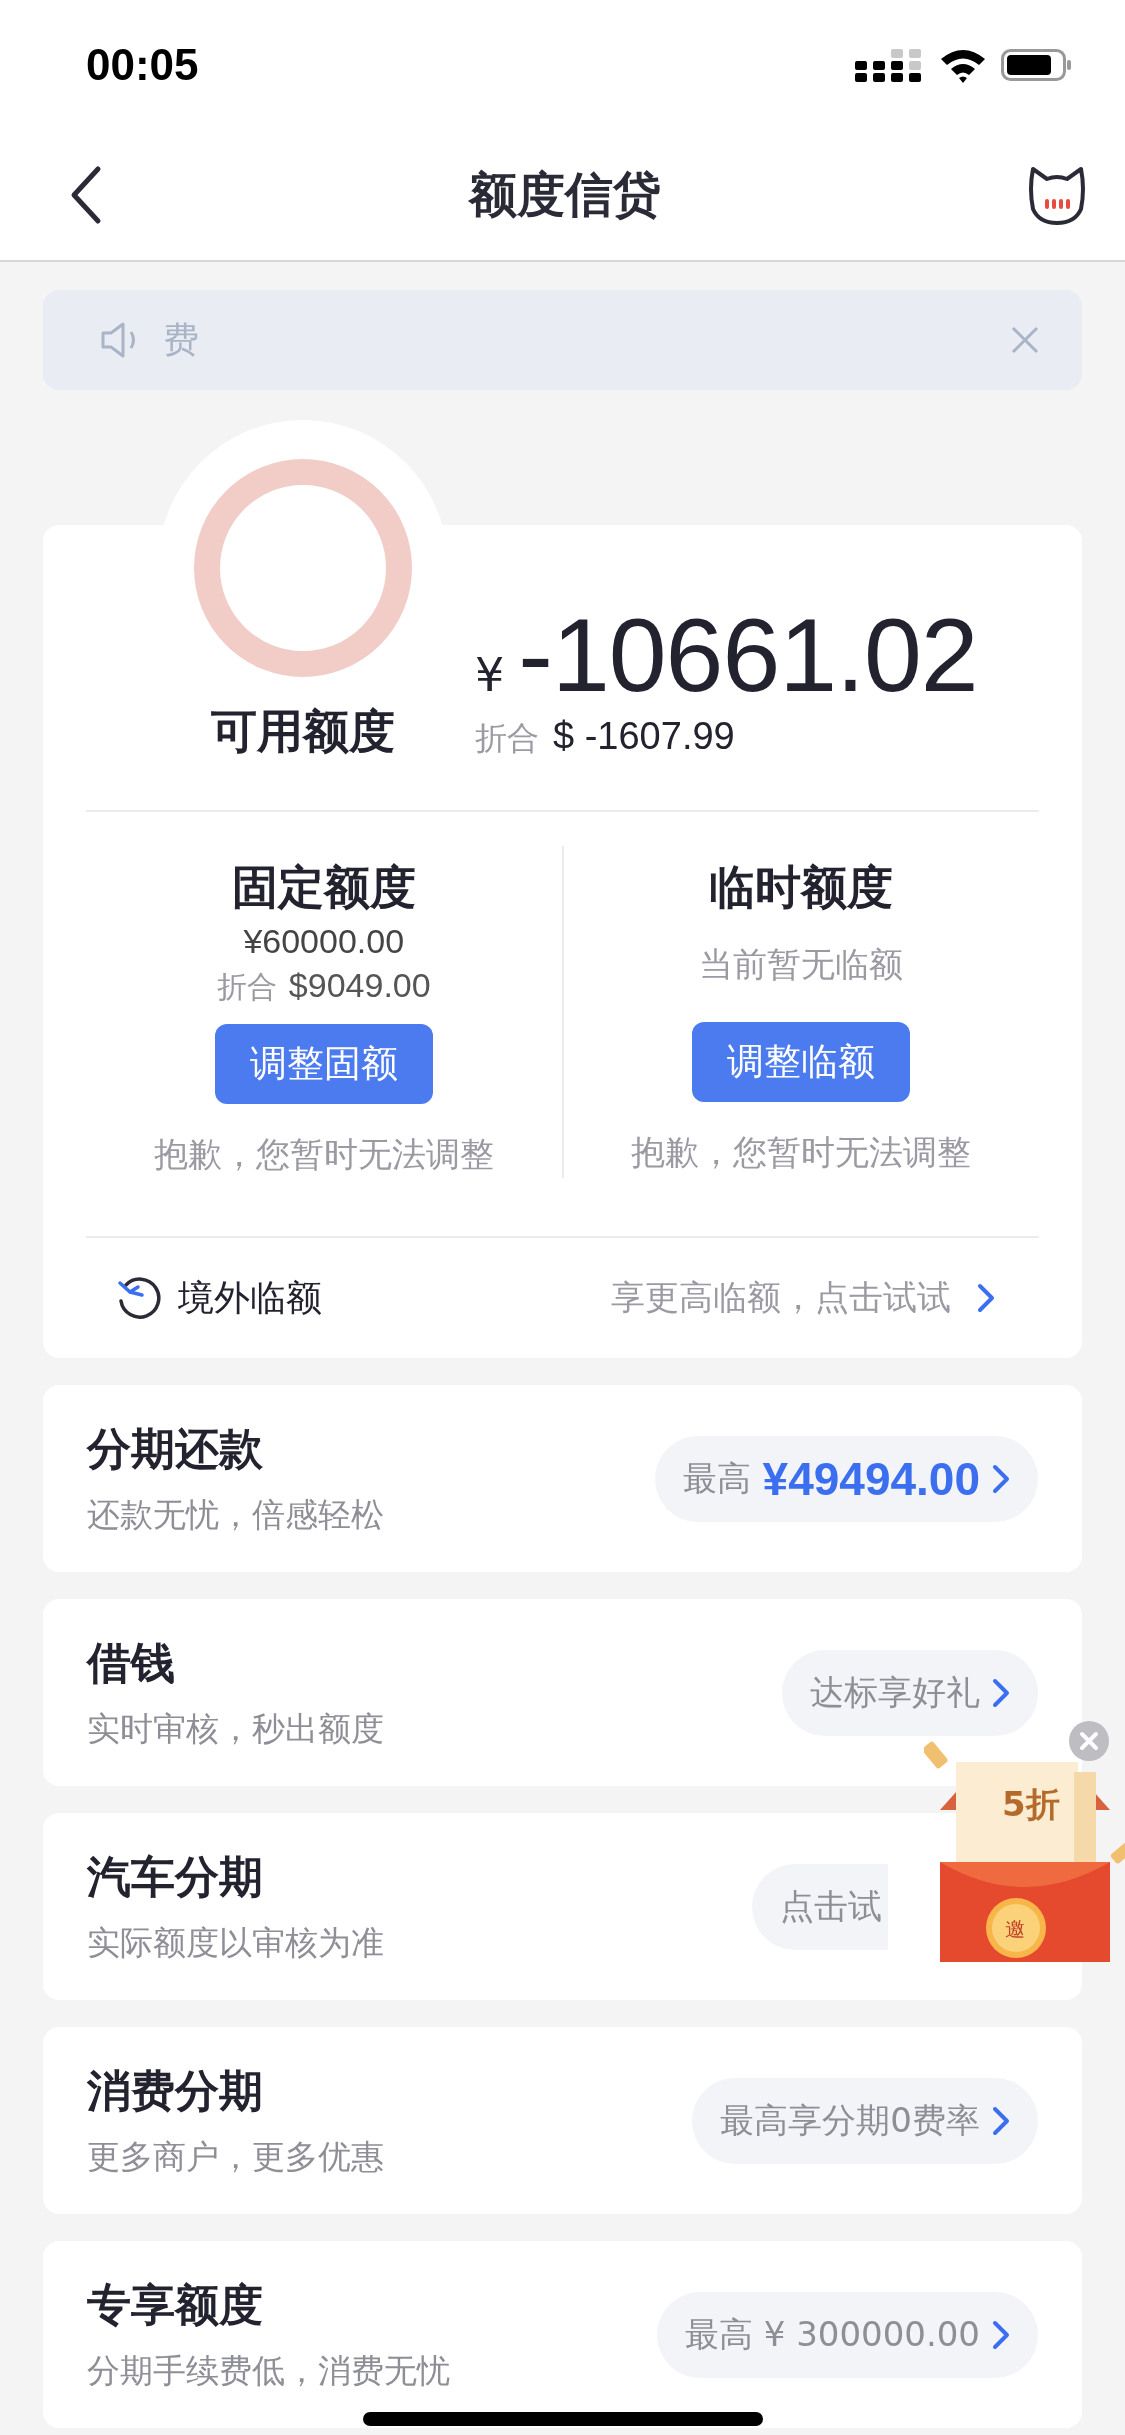 The image size is (1125, 2435). What do you see at coordinates (871, 1478) in the screenshot?
I see `offer-text: ¥49494.00` at bounding box center [871, 1478].